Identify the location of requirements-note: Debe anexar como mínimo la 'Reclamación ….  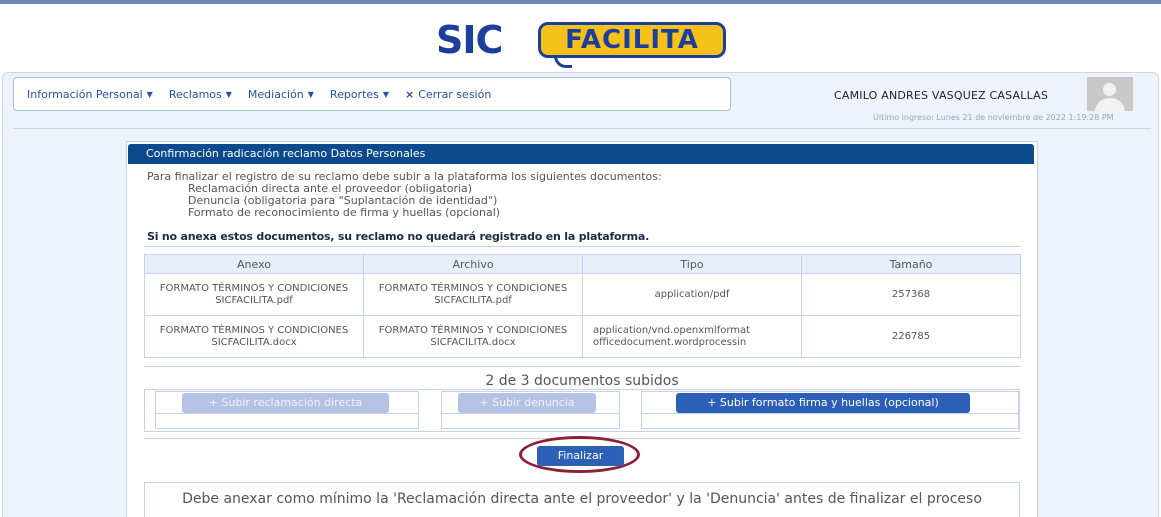
(582, 499).